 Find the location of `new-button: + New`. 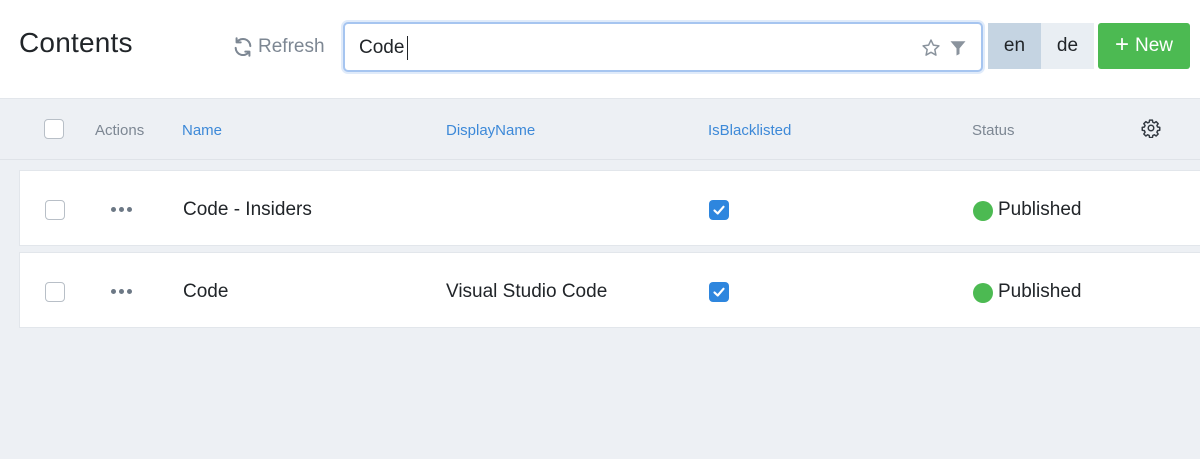

new-button: + New is located at coordinates (1144, 46).